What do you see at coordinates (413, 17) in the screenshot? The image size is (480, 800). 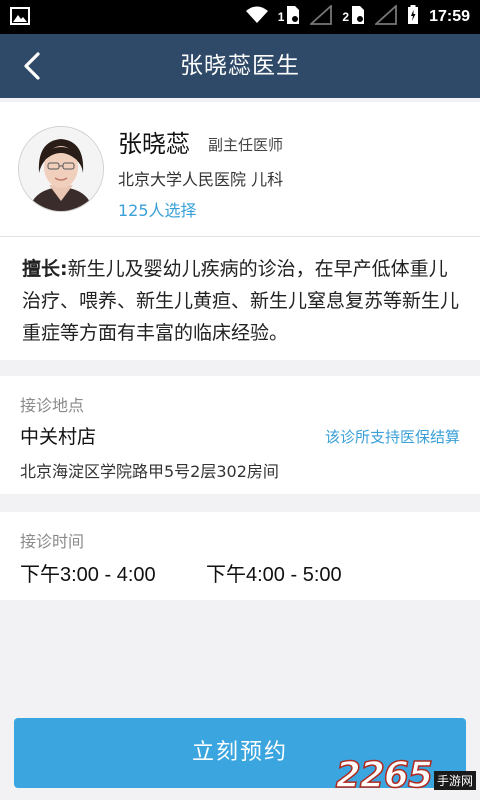 I see `battery-icon` at bounding box center [413, 17].